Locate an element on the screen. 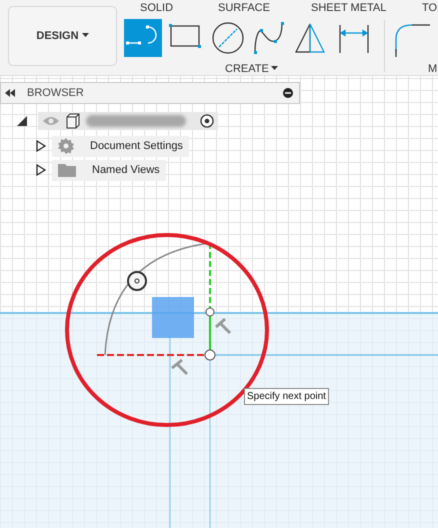 This screenshot has height=528, width=438. tooltip: Specify next point is located at coordinates (286, 396).